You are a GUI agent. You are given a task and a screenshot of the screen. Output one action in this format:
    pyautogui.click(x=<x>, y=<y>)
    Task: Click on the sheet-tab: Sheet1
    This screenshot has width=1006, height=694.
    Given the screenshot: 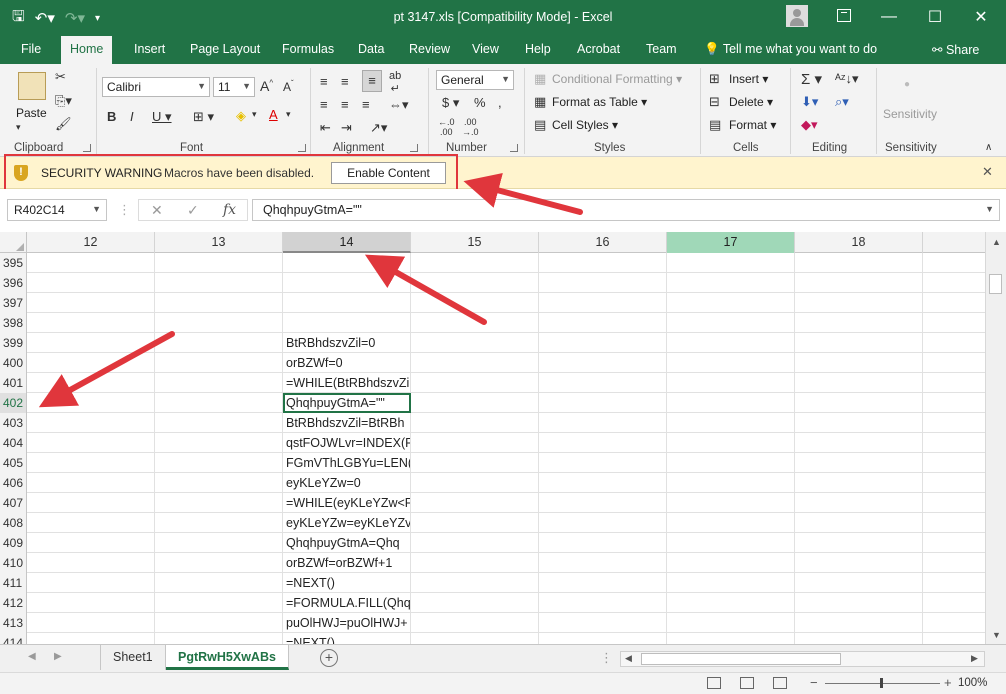 What is the action you would take?
    pyautogui.click(x=133, y=657)
    